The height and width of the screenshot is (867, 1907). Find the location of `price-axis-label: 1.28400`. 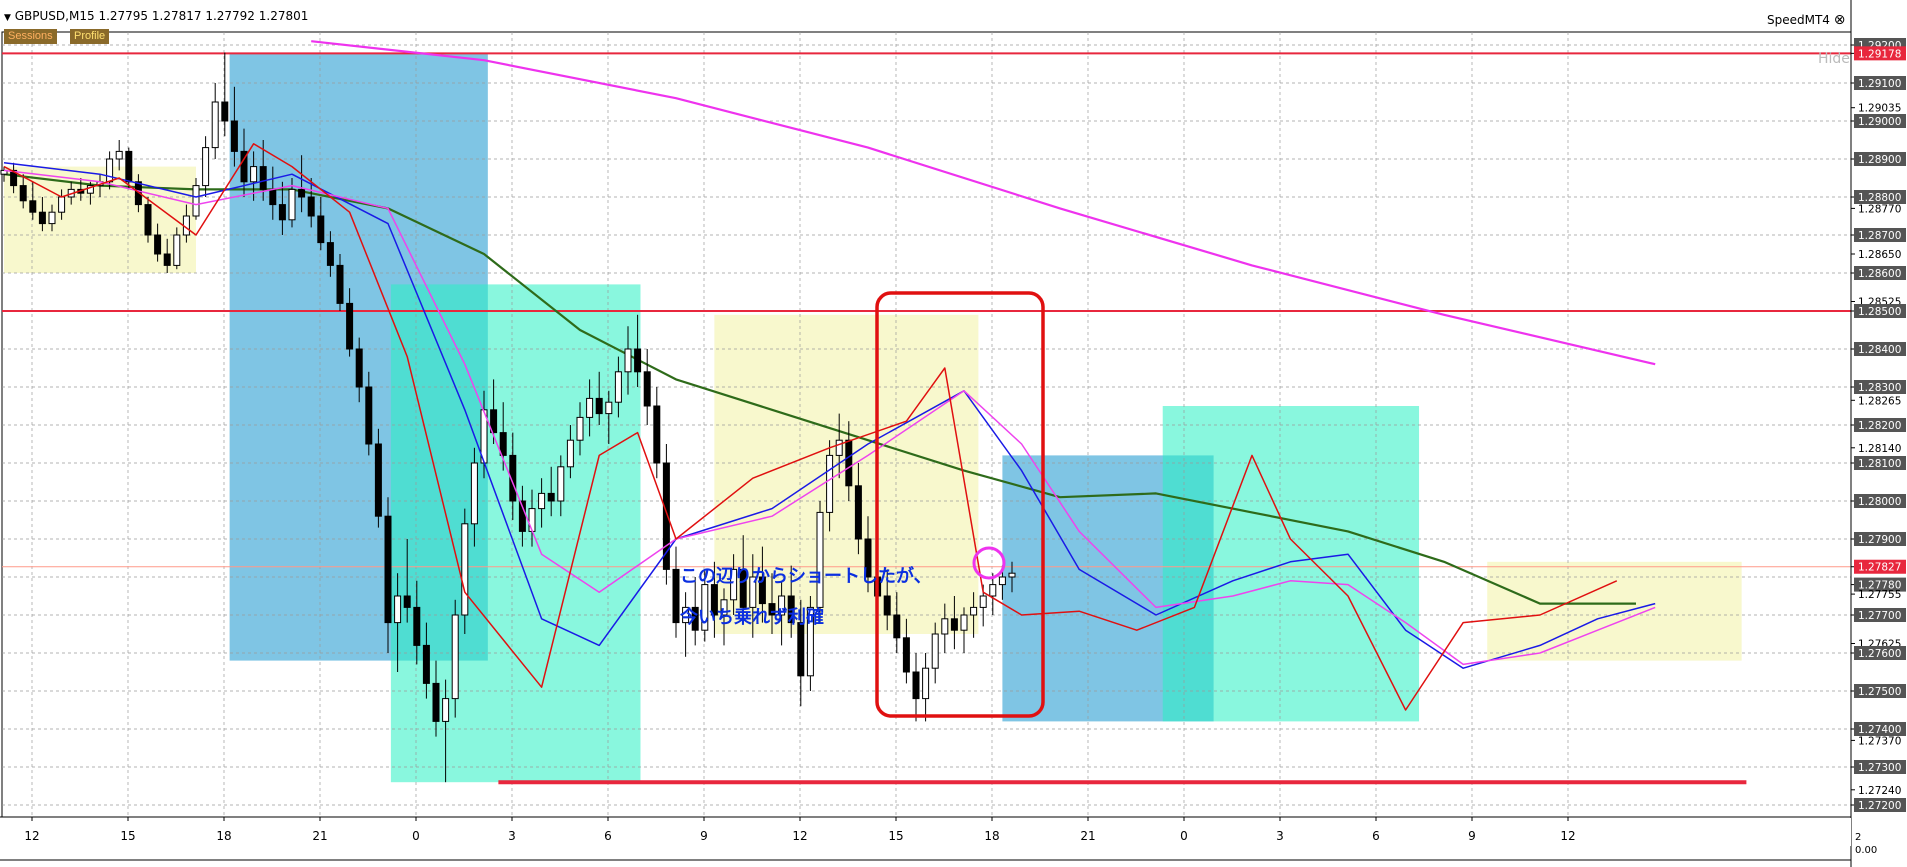

price-axis-label: 1.28400 is located at coordinates (1879, 350).